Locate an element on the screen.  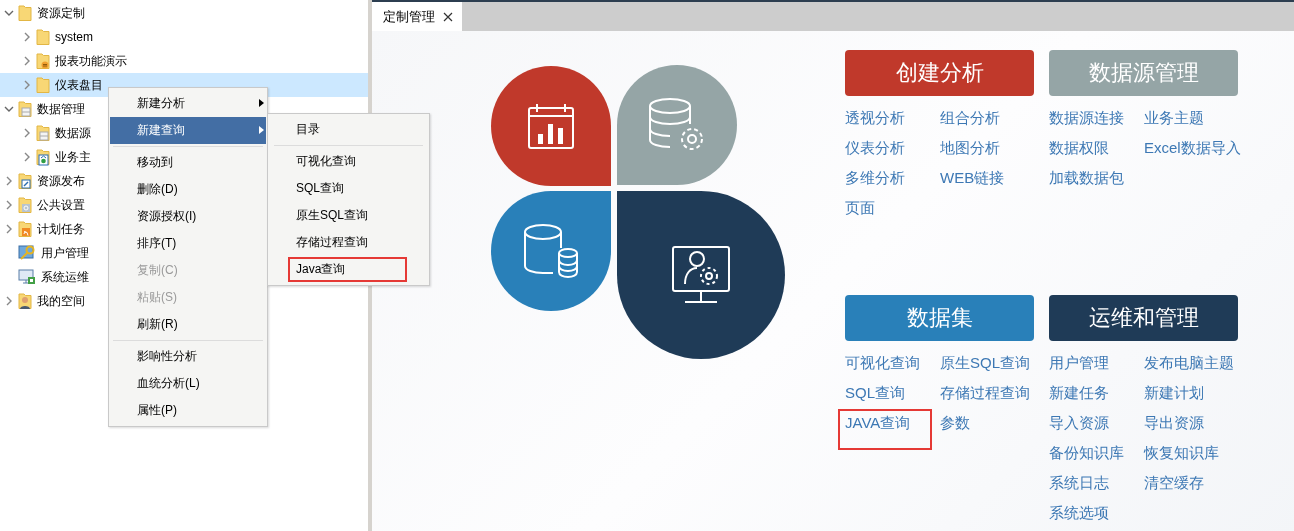
person-icon is located at coordinates (25, 301).